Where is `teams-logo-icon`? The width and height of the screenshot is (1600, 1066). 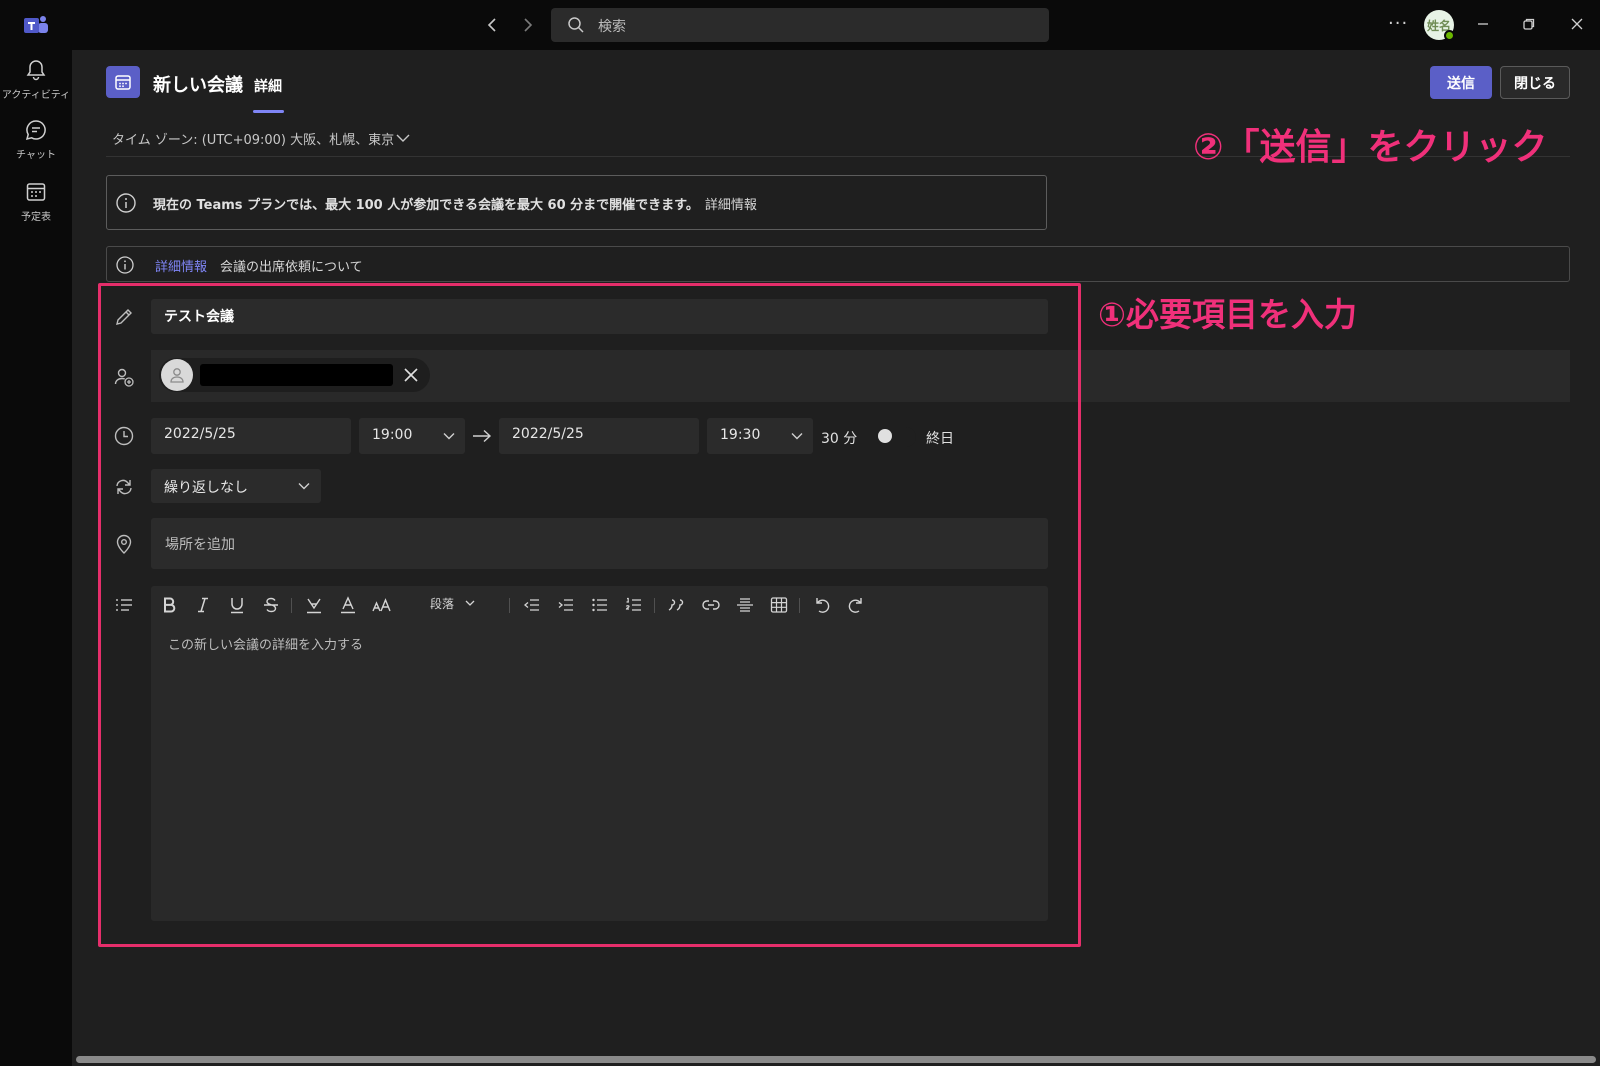
teams-logo-icon is located at coordinates (36, 25).